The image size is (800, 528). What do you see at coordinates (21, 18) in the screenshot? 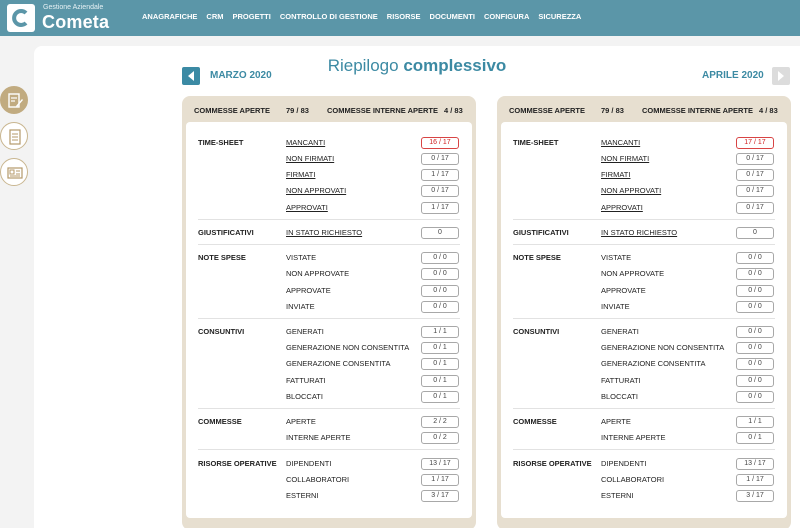
I see `cometa-logo-icon` at bounding box center [21, 18].